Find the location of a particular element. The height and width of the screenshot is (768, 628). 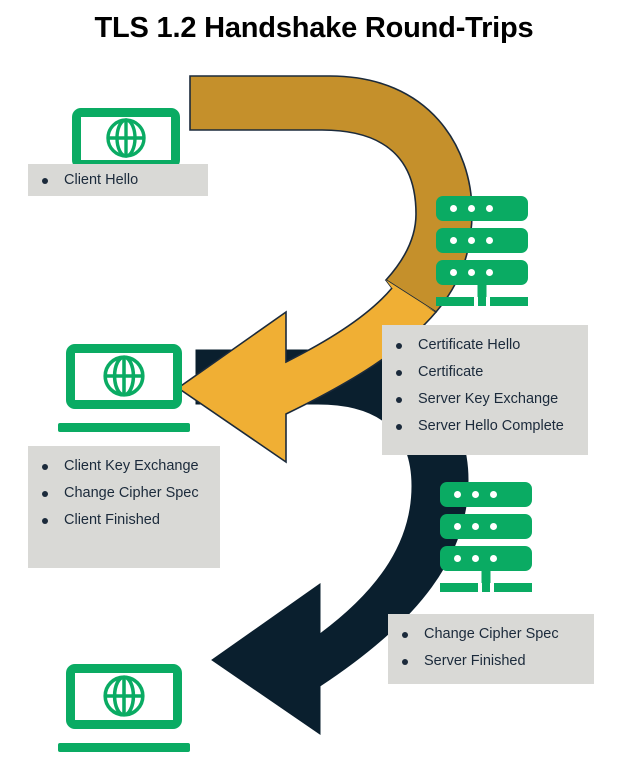

list-item: Client Hello is located at coordinates (118, 180).